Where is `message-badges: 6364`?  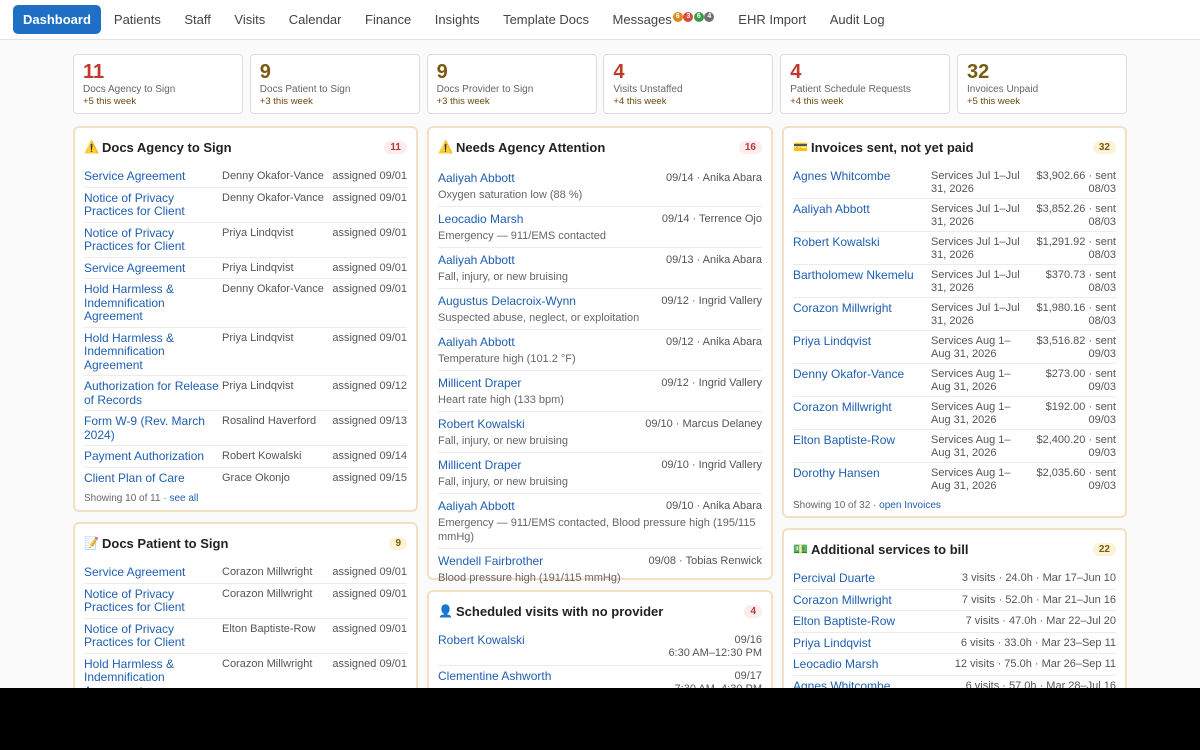
message-badges: 6364 is located at coordinates (693, 16).